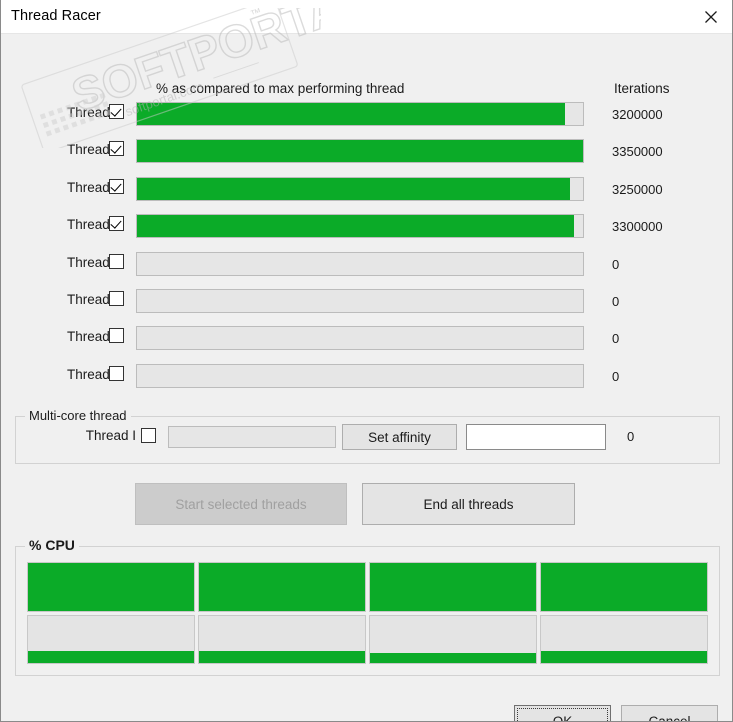  I want to click on multicore-iterations-value: 0, so click(631, 436).